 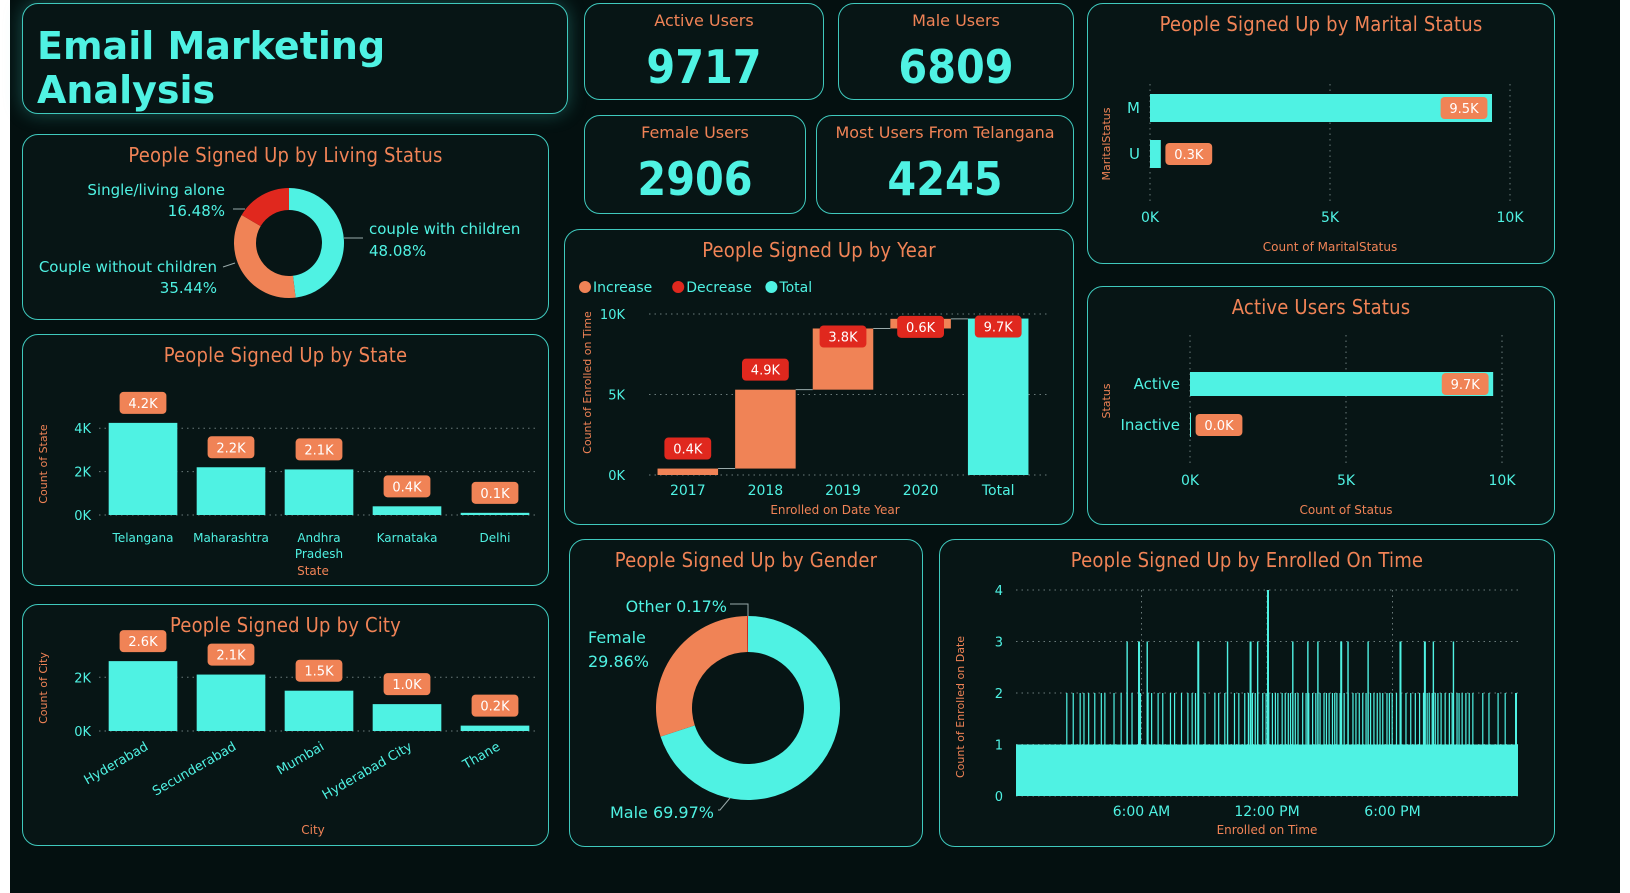 What do you see at coordinates (1345, 510) in the screenshot?
I see `x-axis-label: Count of Status` at bounding box center [1345, 510].